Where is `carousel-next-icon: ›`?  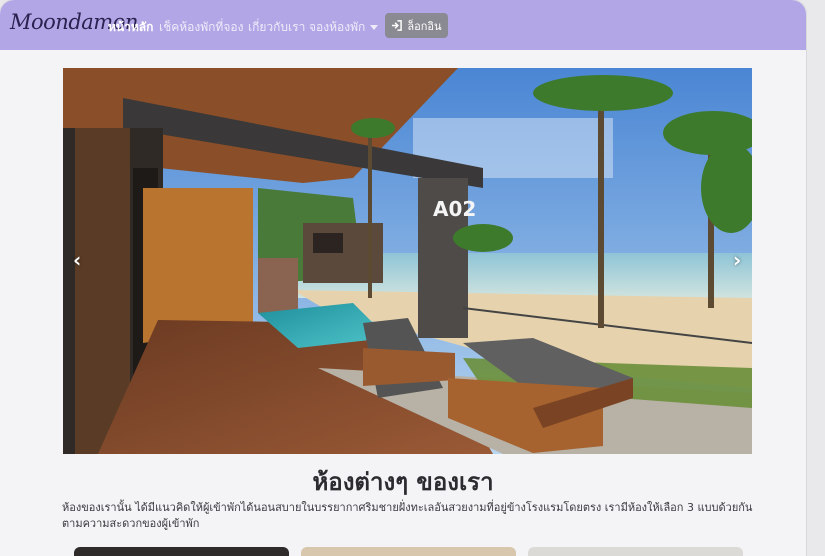 carousel-next-icon: › is located at coordinates (737, 260).